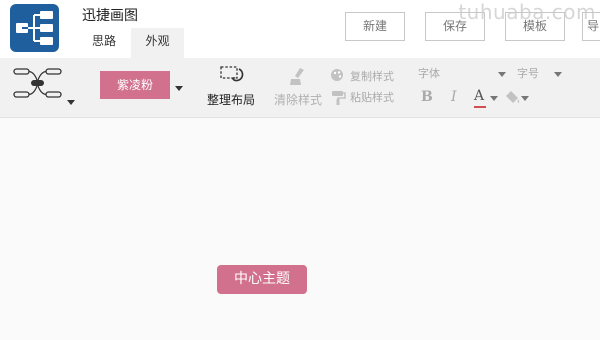  Describe the element at coordinates (231, 99) in the screenshot. I see `layout-button: 整理布局` at that location.